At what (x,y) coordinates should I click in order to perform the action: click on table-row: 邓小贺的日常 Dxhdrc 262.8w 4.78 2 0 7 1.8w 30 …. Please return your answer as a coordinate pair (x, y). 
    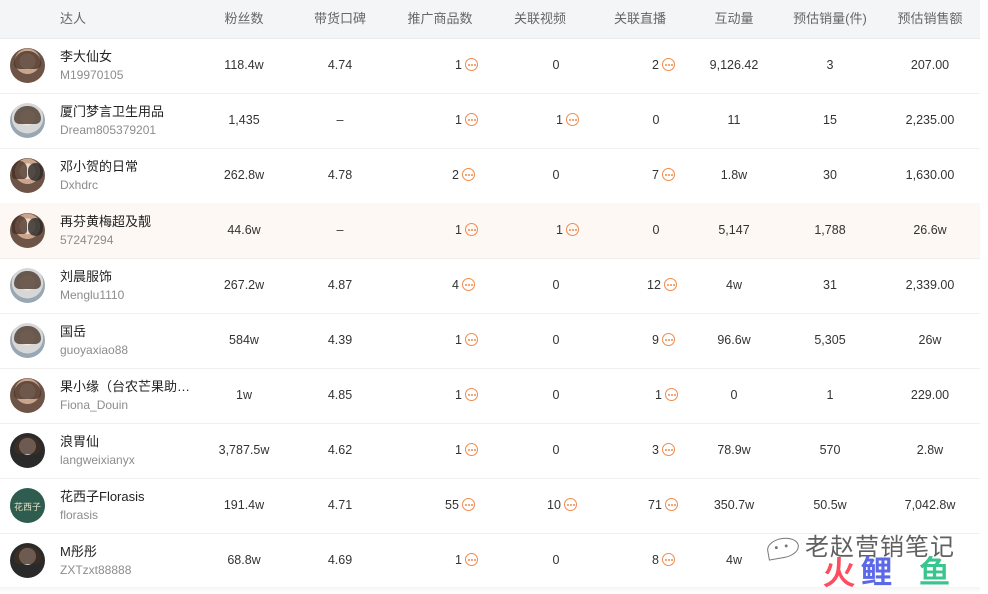
    Looking at the image, I should click on (490, 176).